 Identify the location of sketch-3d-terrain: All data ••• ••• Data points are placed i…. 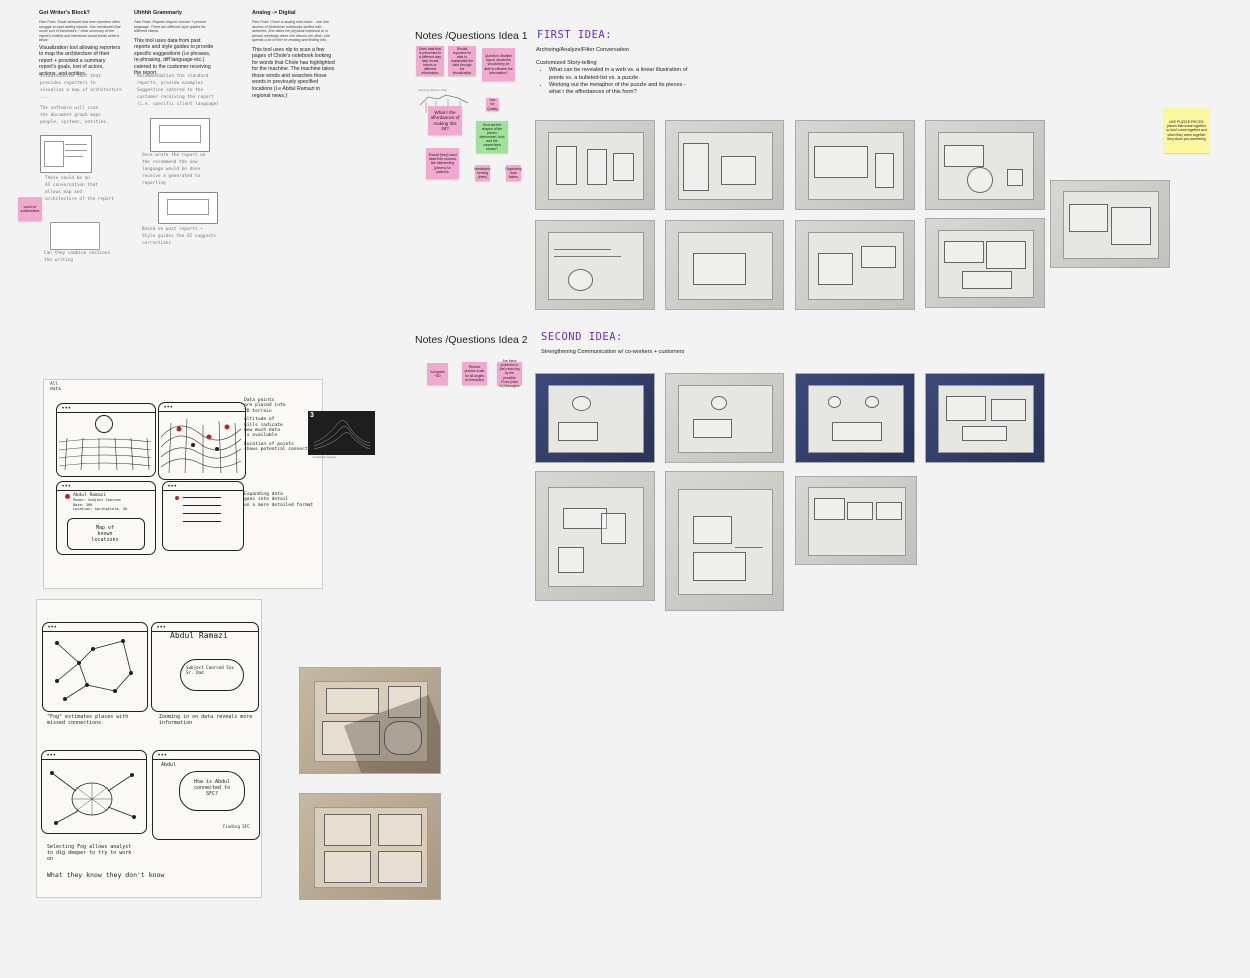
(183, 484).